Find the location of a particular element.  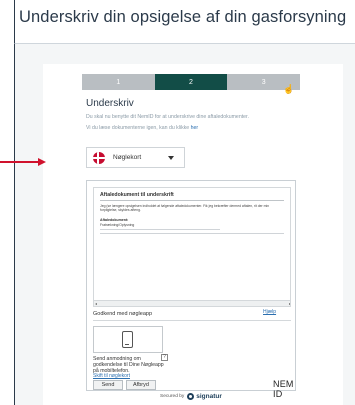

read-documents-link: her is located at coordinates (195, 128).